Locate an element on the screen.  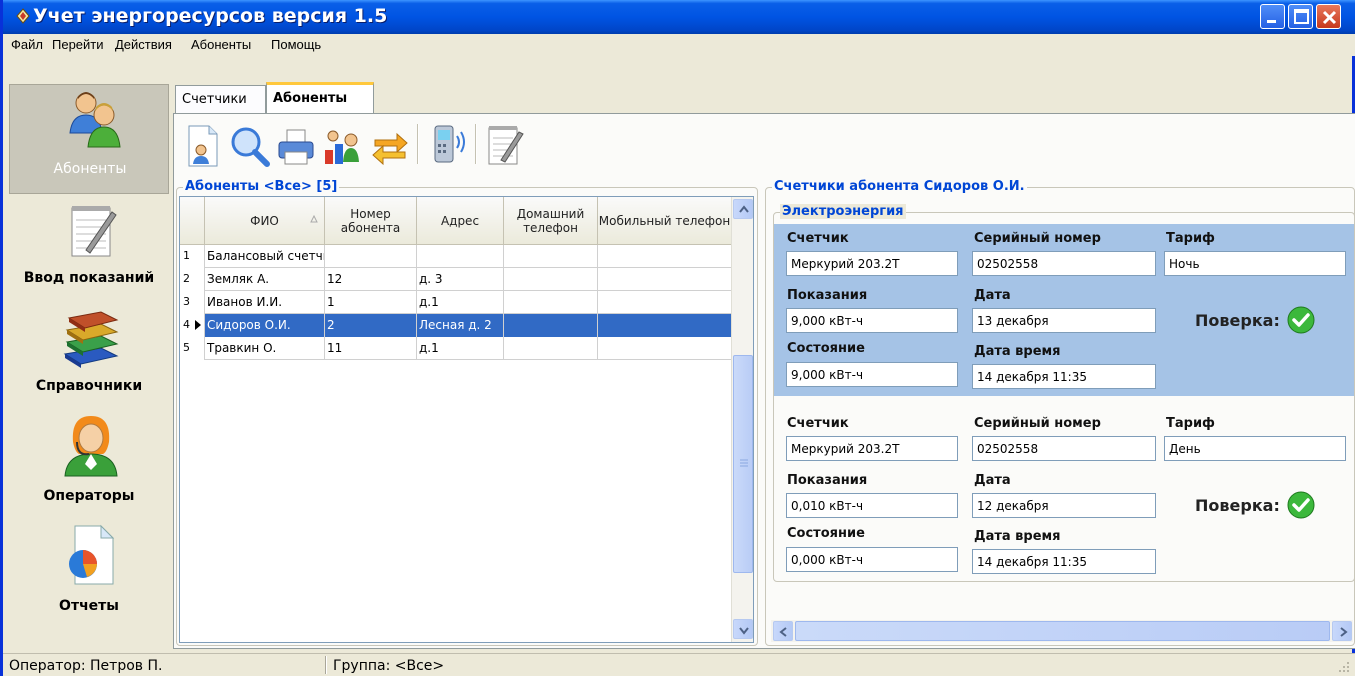
nav-reports: Отчеты is located at coordinates (89, 570).